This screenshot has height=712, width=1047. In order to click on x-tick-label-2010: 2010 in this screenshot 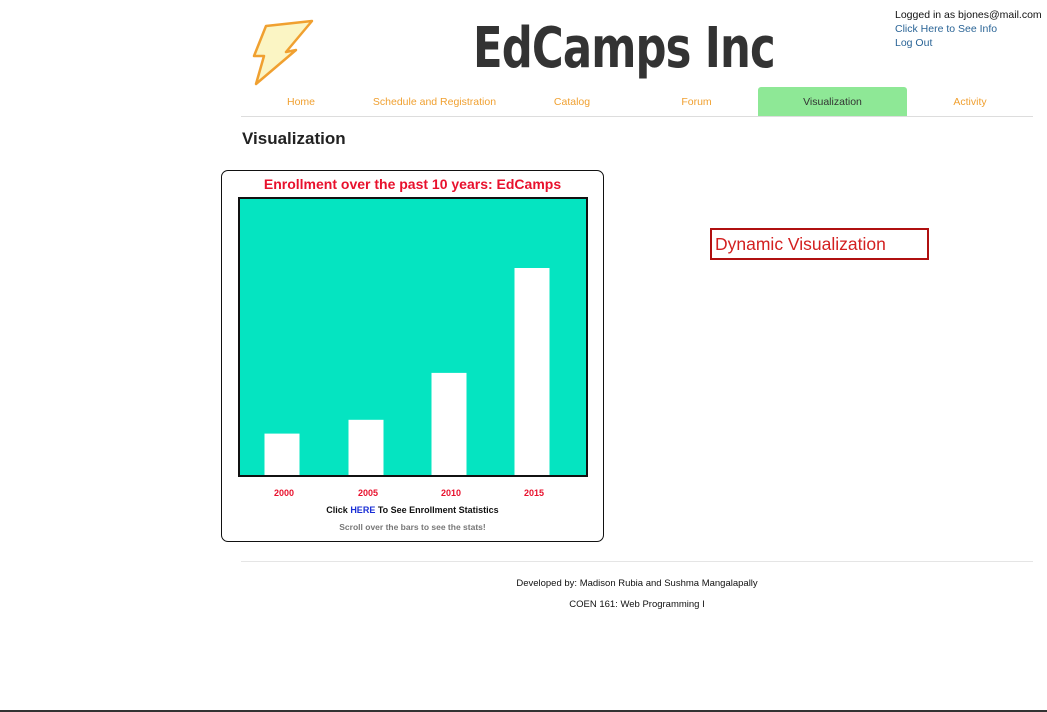, I will do `click(451, 493)`.